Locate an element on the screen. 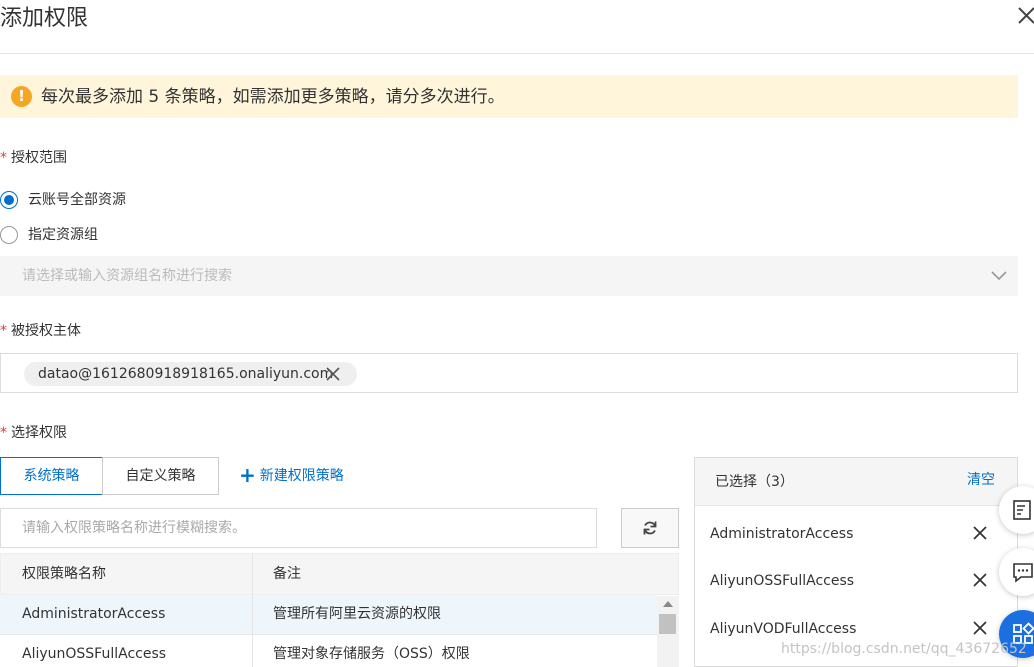 Image resolution: width=1034 pixels, height=667 pixels. selected-panel-title: 已选择（3） is located at coordinates (754, 482).